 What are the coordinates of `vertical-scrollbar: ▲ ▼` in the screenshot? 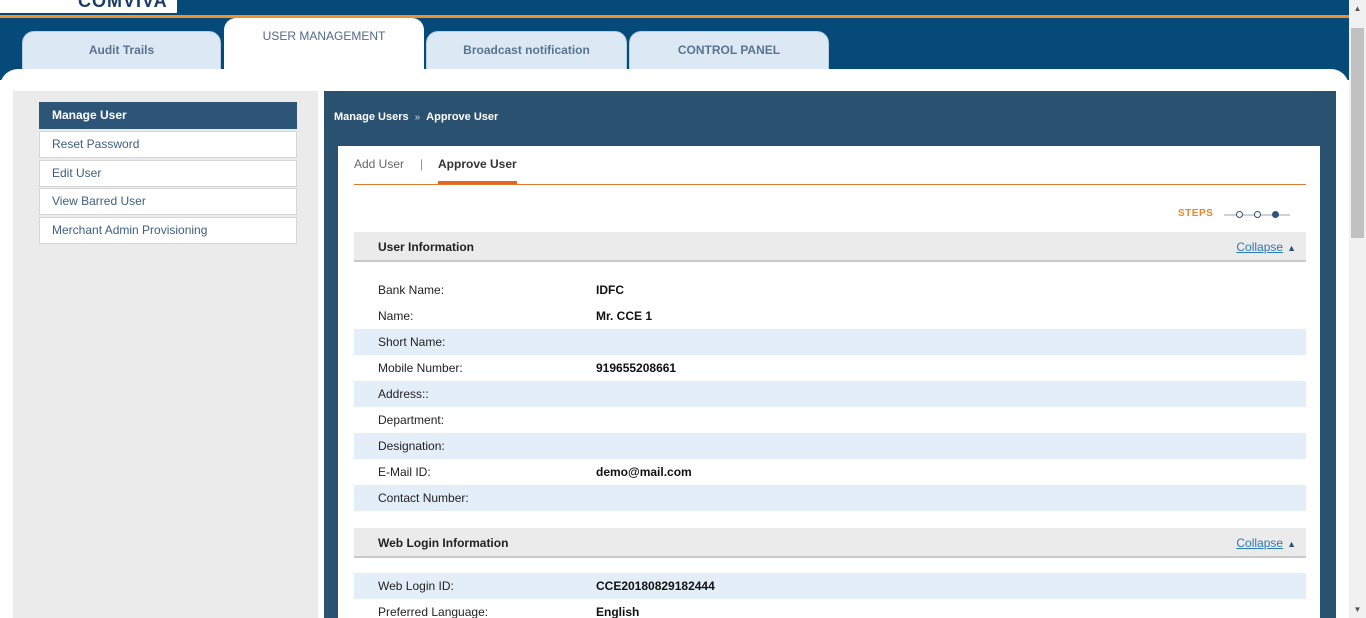 It's located at (1357, 309).